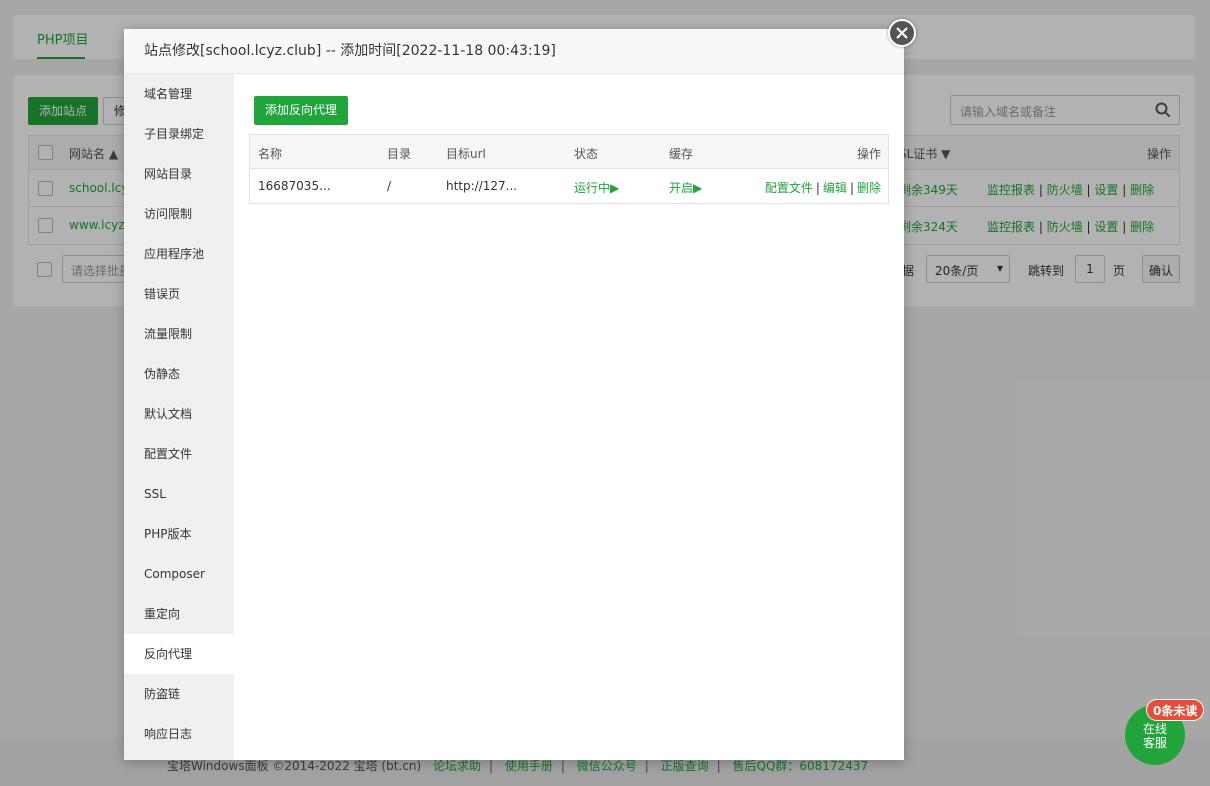  Describe the element at coordinates (869, 188) in the screenshot. I see `delete-link: 删除` at that location.